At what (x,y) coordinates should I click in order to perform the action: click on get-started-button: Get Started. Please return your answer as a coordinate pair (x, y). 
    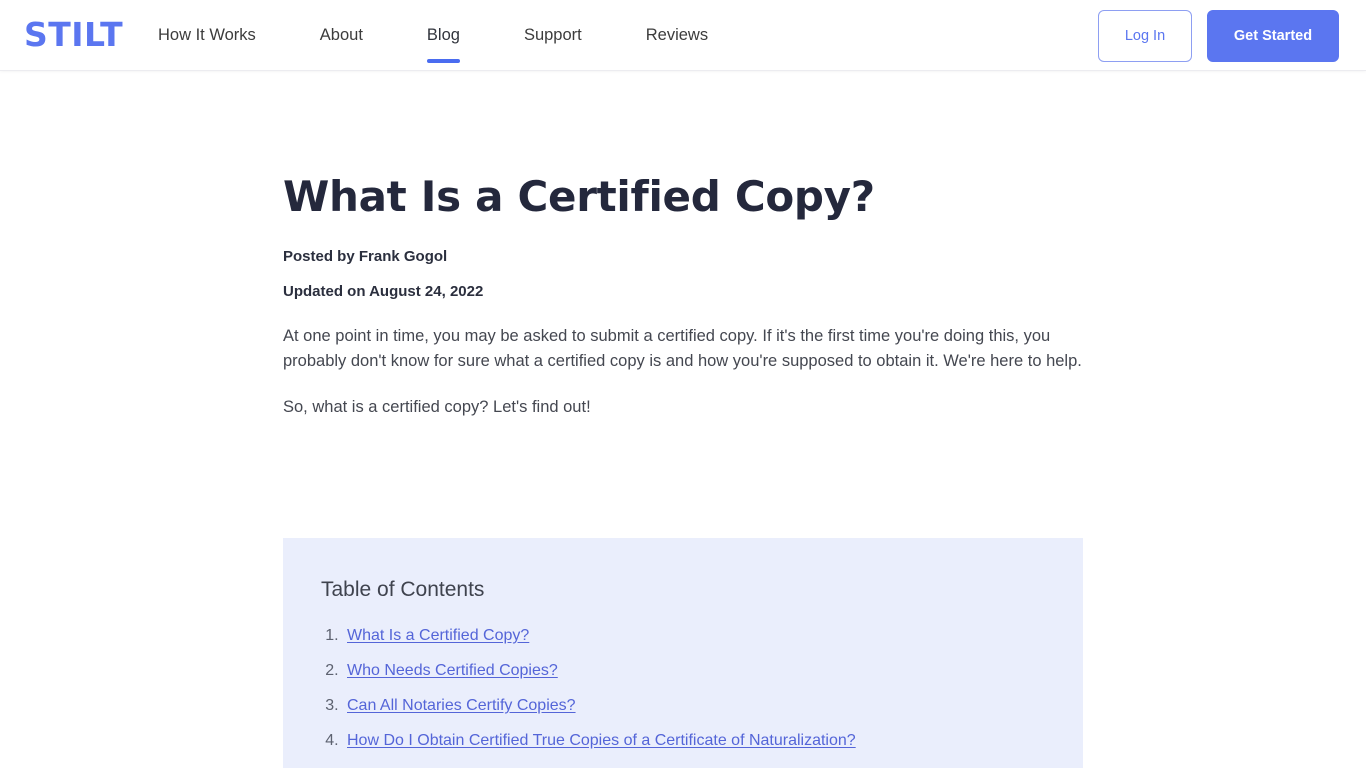
    Looking at the image, I should click on (1273, 36).